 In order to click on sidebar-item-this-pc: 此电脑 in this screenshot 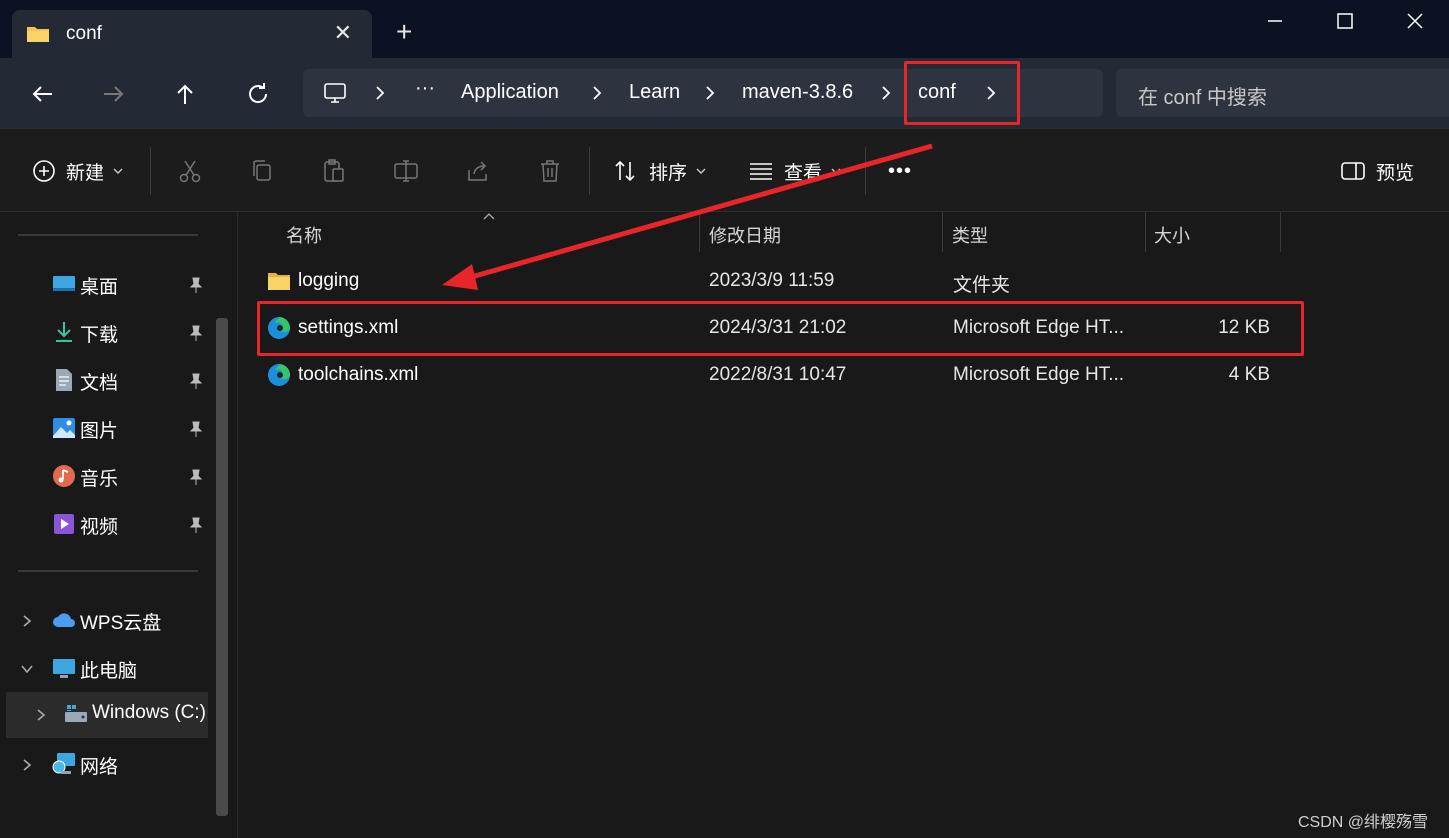, I will do `click(115, 669)`.